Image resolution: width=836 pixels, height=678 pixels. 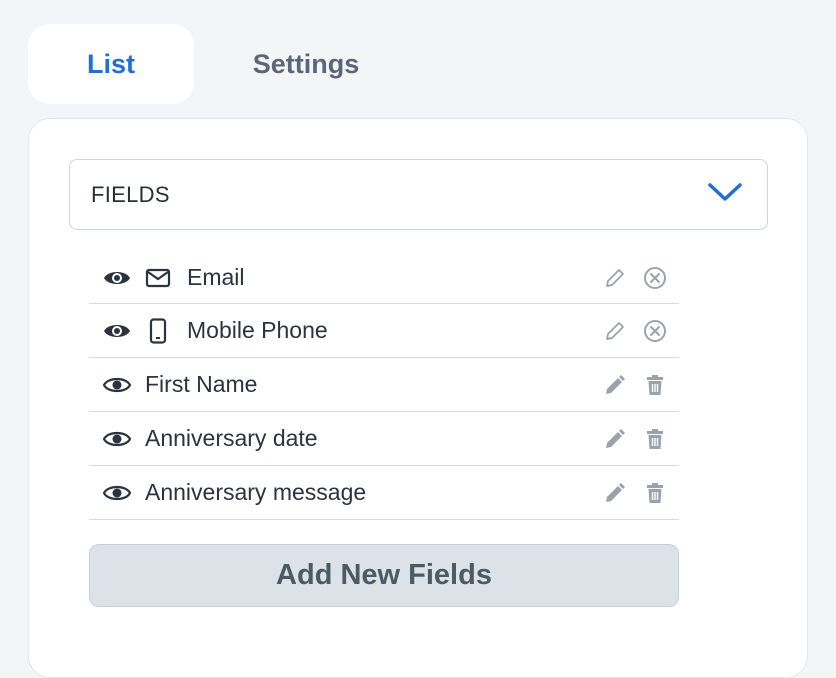 I want to click on fields-dropdown-label: FIELDS, so click(x=130, y=194).